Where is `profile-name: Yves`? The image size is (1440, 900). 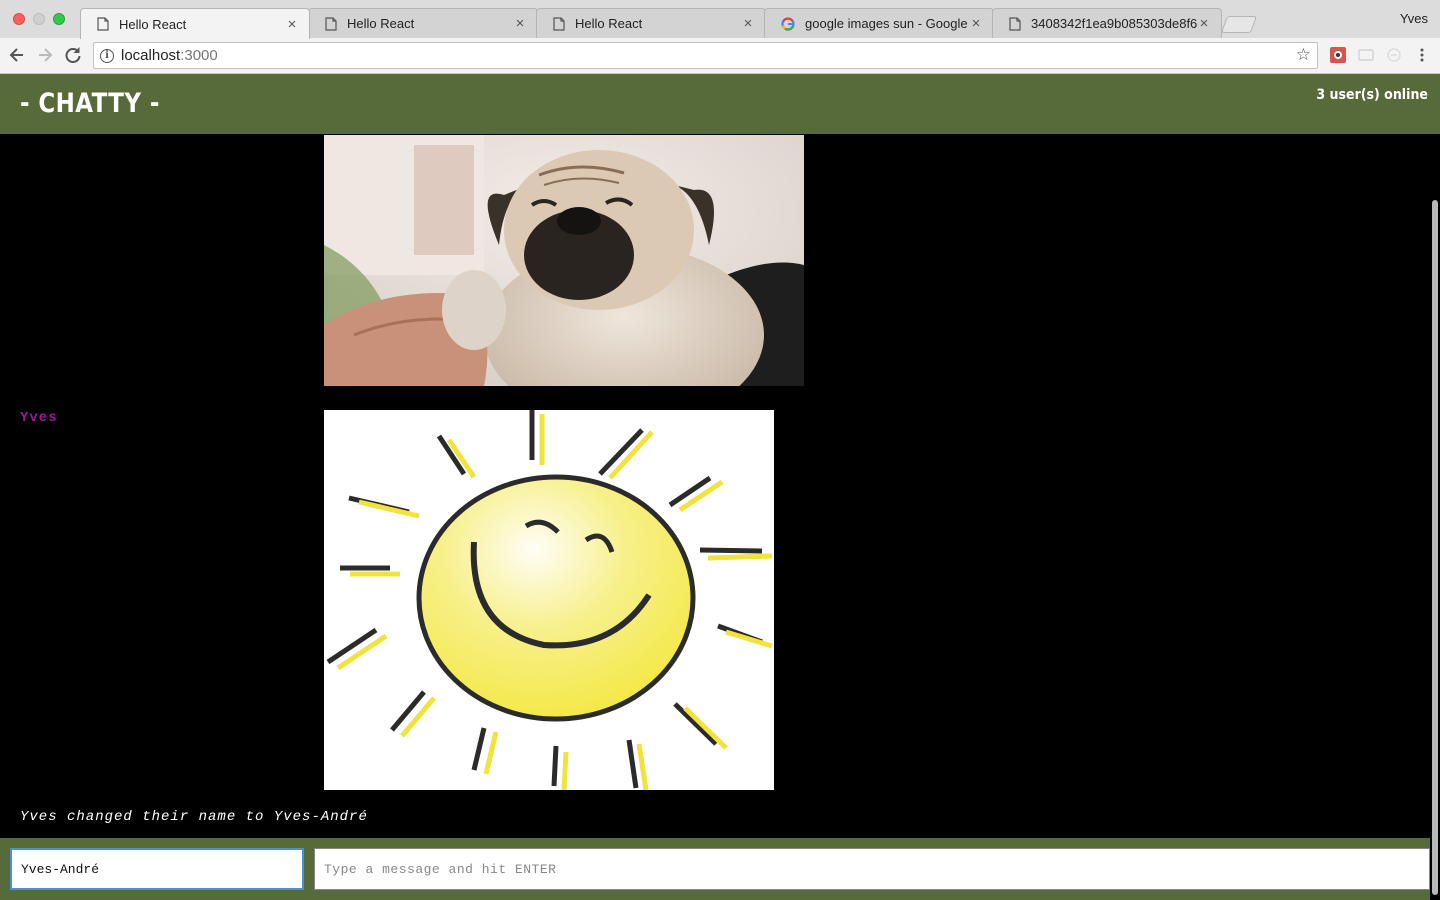
profile-name: Yves is located at coordinates (1414, 18).